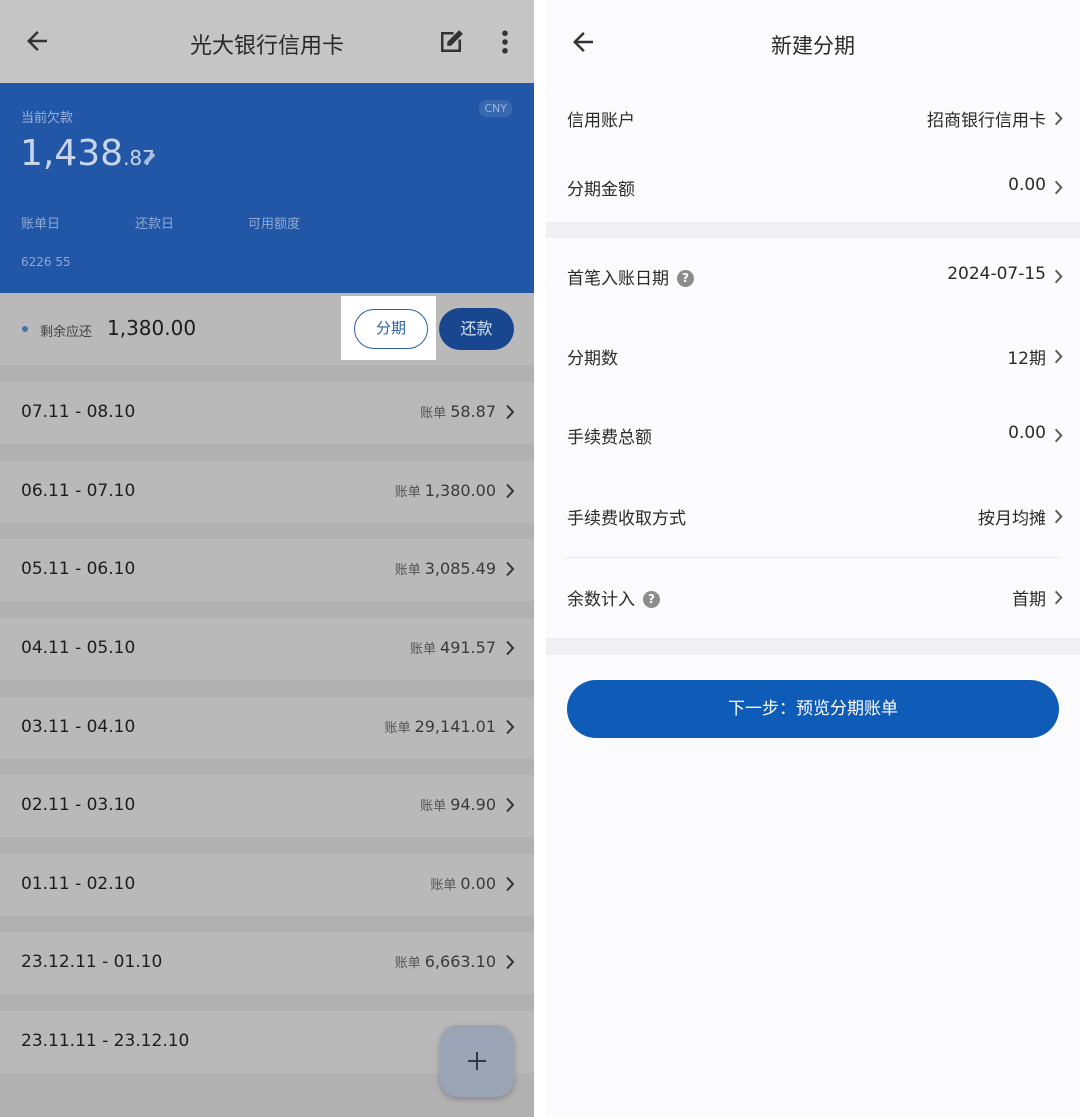  I want to click on field-value: 首期, so click(1029, 600).